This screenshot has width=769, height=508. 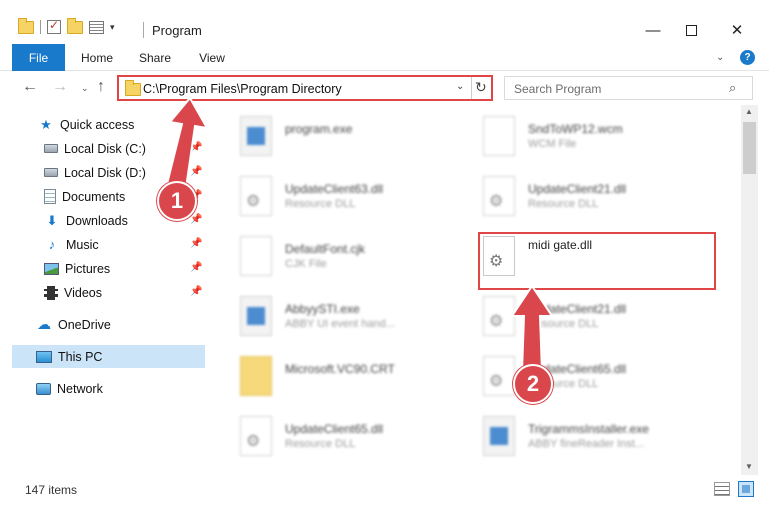 I want to click on recent-locations-icon: ⌄, so click(x=85, y=88).